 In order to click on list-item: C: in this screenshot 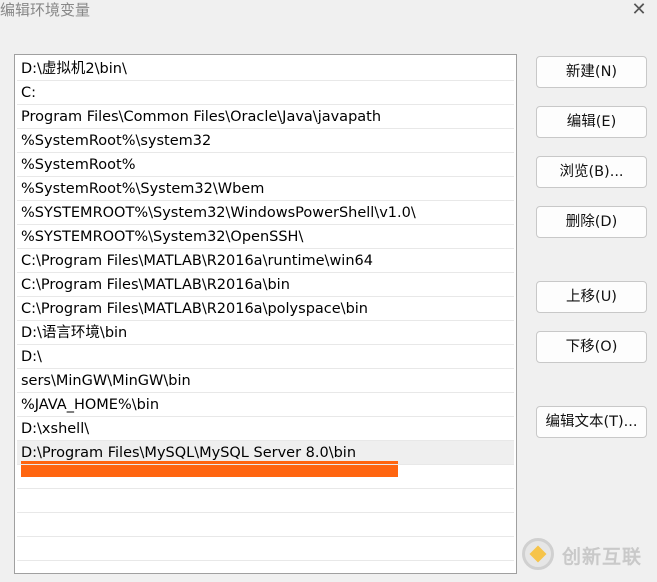, I will do `click(265, 93)`.